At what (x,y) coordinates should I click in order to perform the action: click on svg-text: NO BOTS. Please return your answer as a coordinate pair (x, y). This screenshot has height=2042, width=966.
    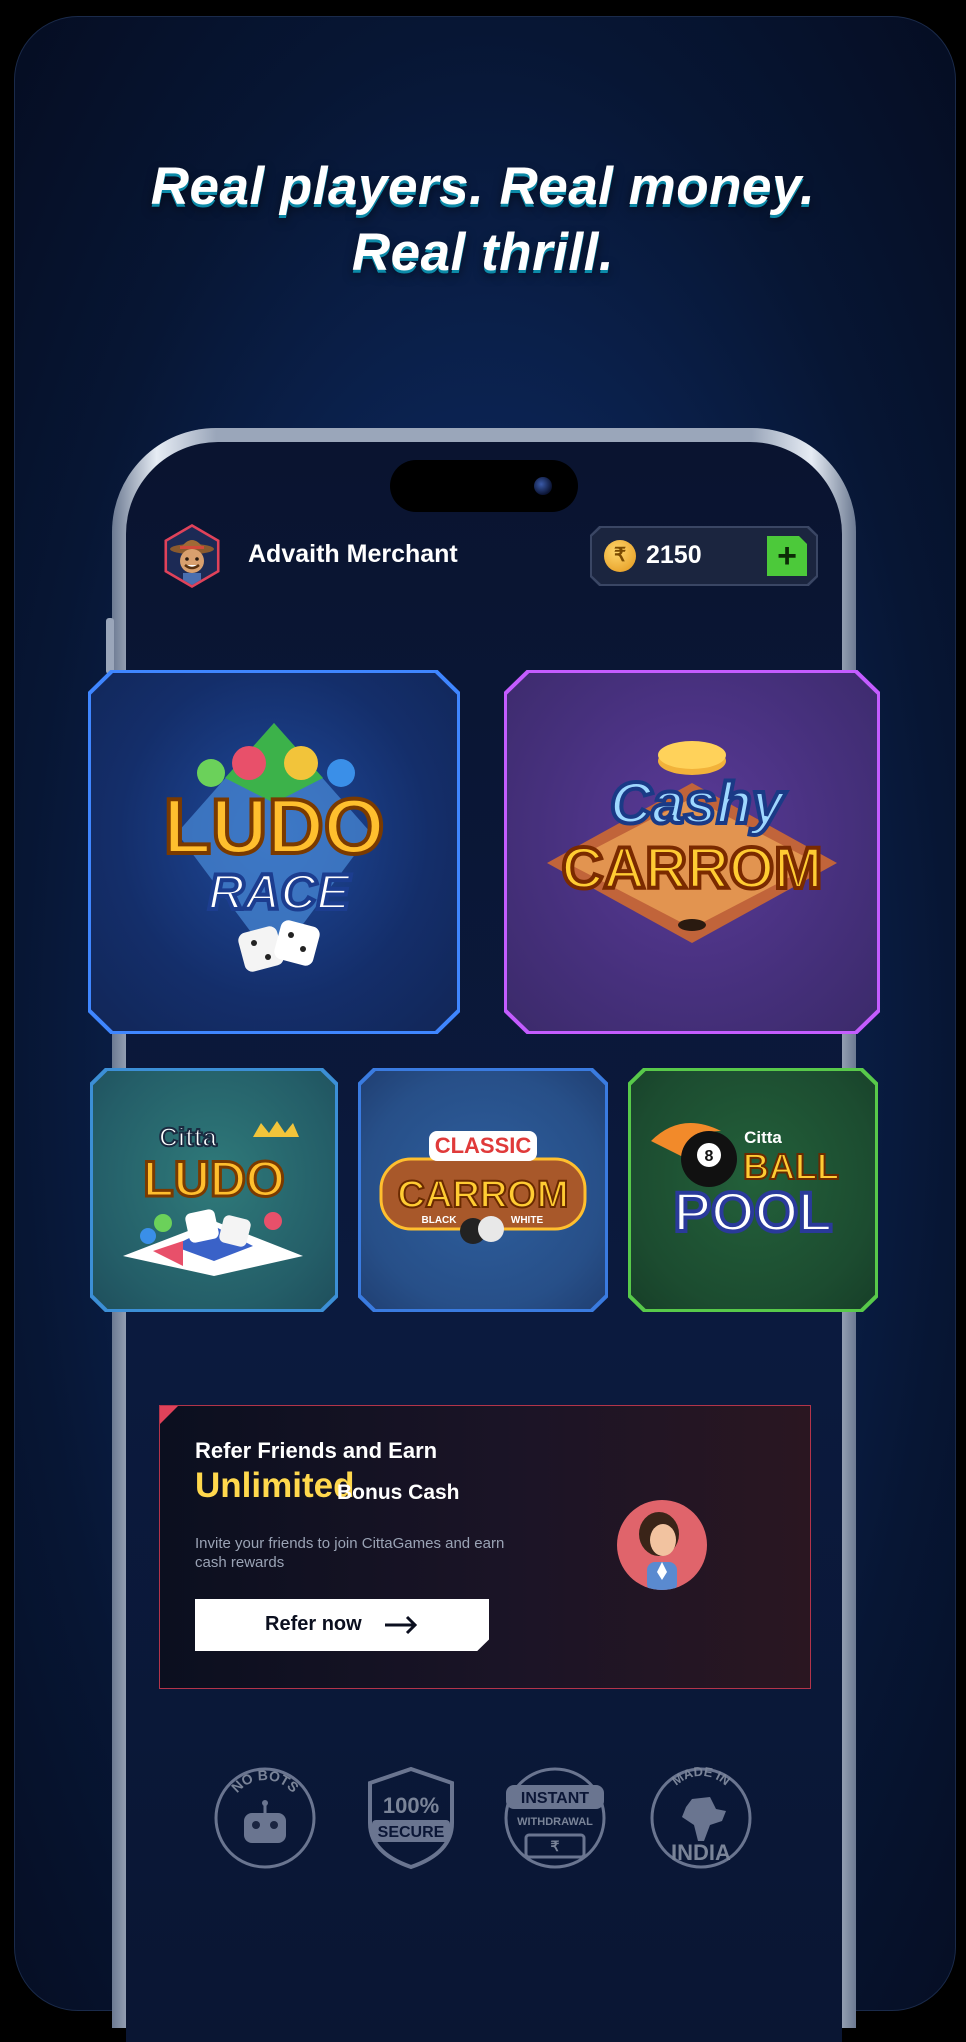
    Looking at the image, I should click on (265, 1781).